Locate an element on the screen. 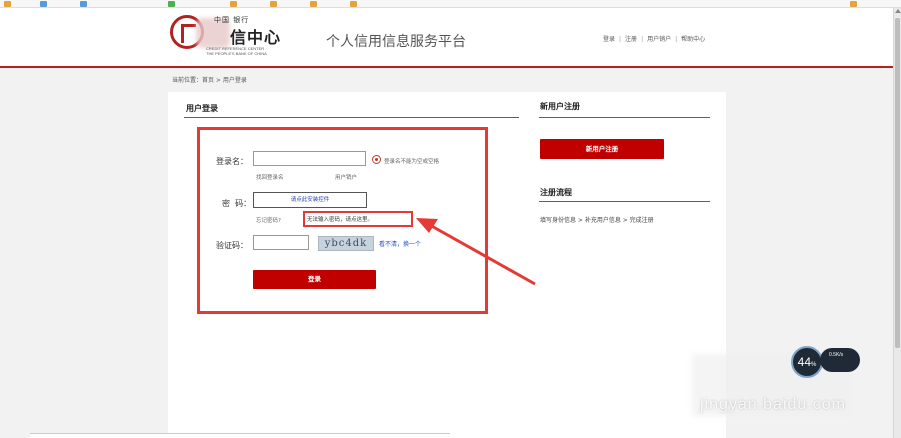 The width and height of the screenshot is (901, 438). register-flow-title: 注册流程 is located at coordinates (556, 192).